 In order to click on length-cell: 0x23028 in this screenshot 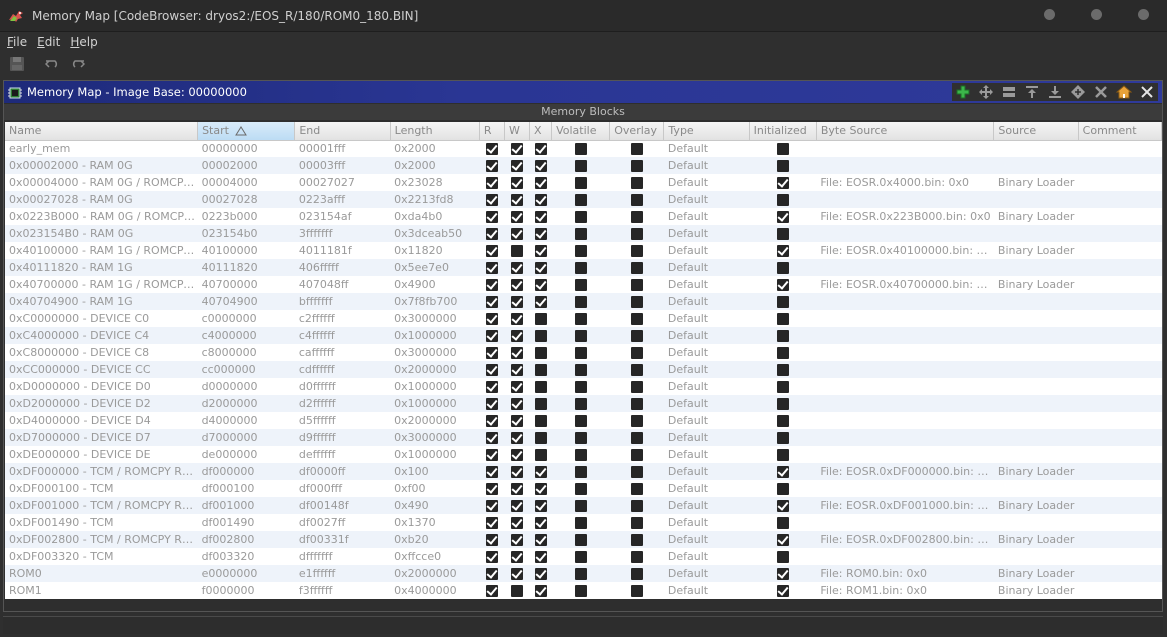, I will do `click(435, 182)`.